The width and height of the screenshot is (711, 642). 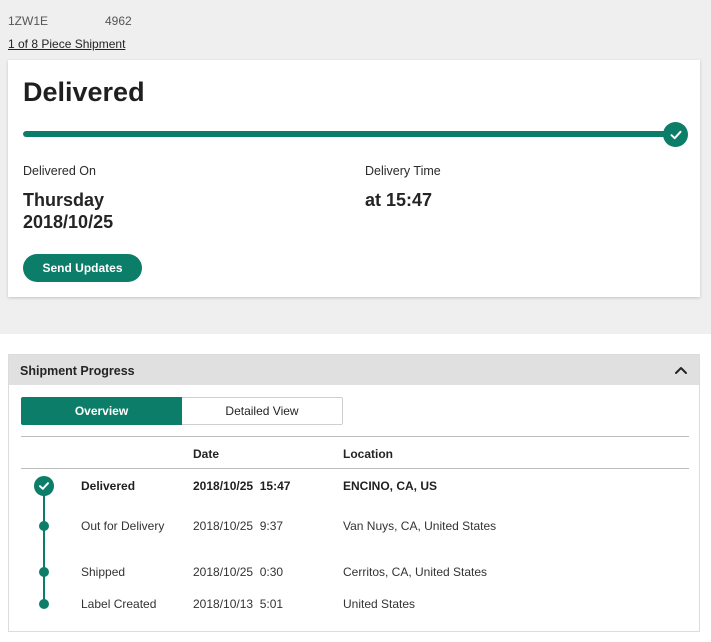 What do you see at coordinates (64, 200) in the screenshot?
I see `delivered-day: Thursday` at bounding box center [64, 200].